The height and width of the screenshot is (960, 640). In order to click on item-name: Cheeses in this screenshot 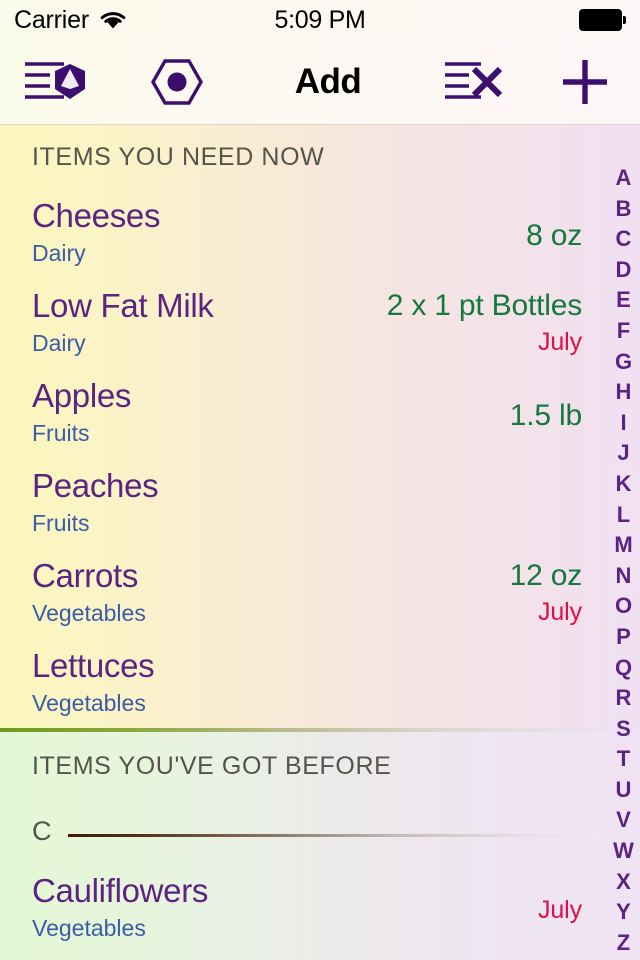, I will do `click(96, 215)`.